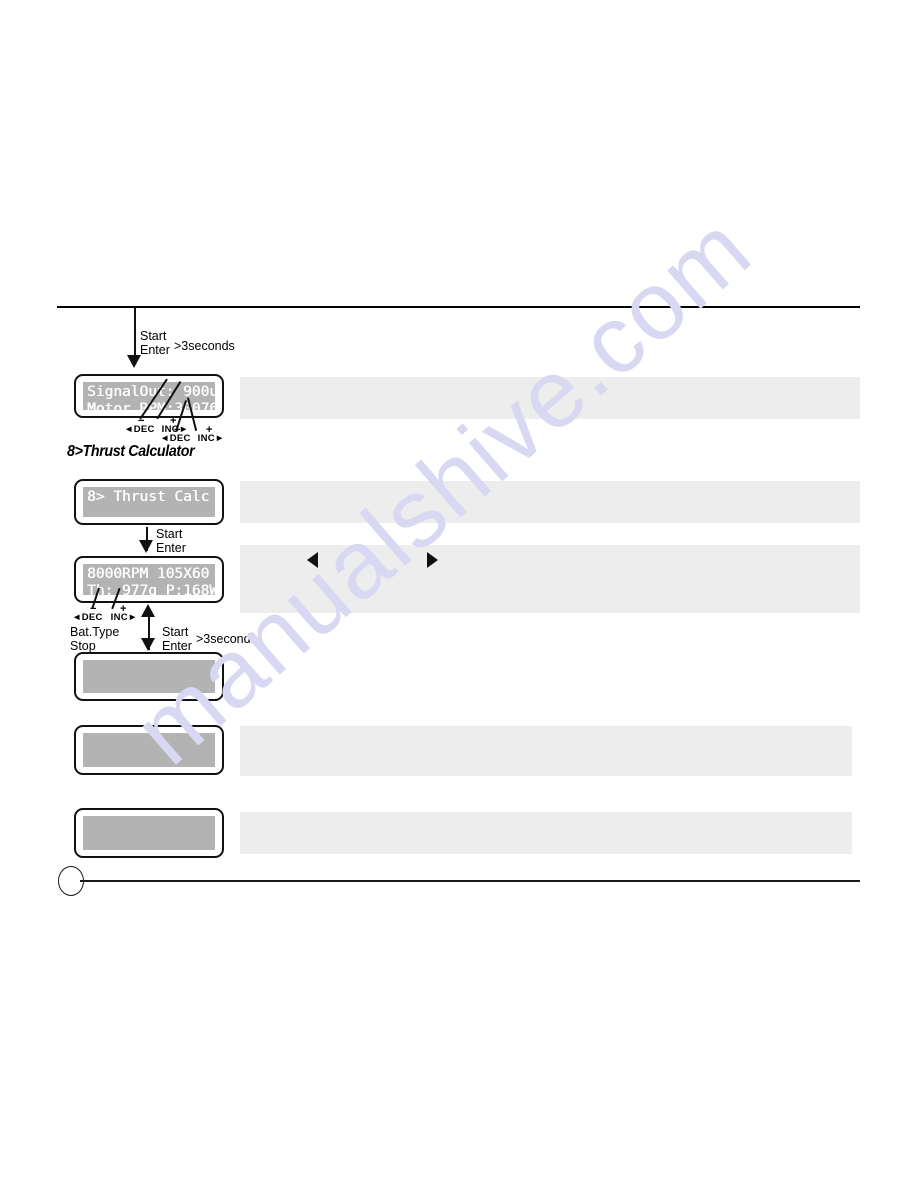  I want to click on lcd-thrust-menu-line1: 8> Thrust Calc, so click(148, 497).